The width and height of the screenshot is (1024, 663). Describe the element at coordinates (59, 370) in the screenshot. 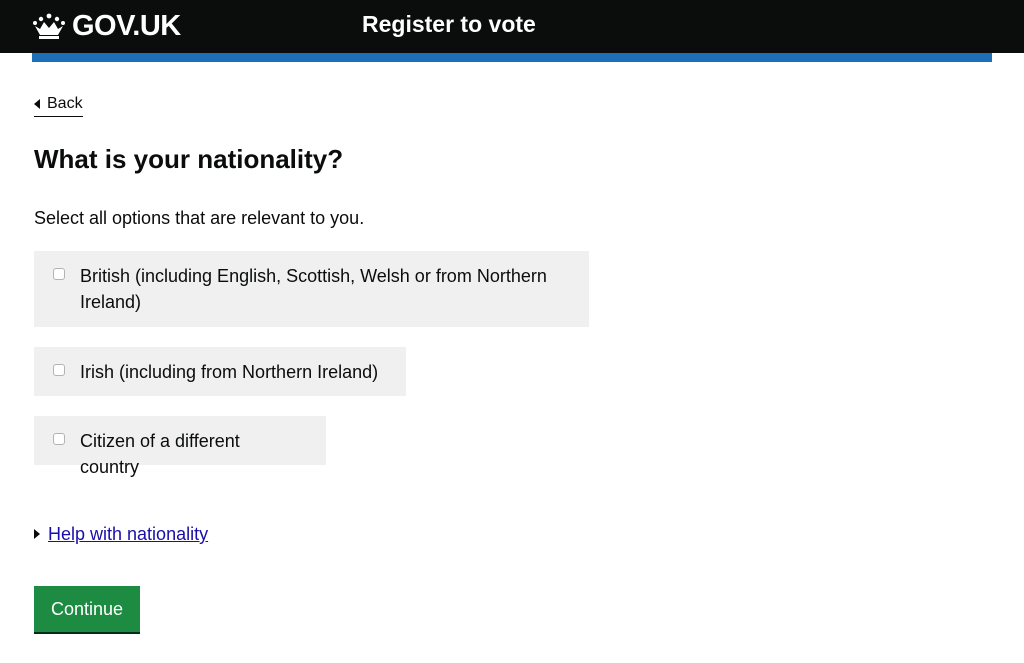

I see `checkbox-irish` at that location.